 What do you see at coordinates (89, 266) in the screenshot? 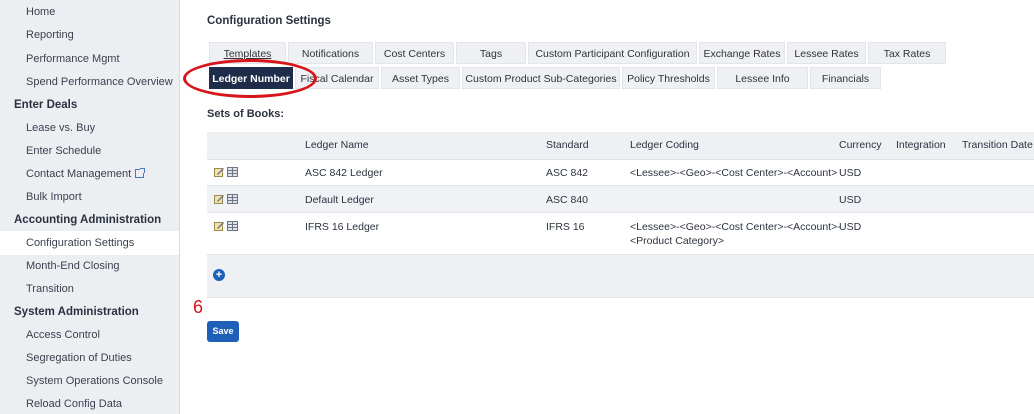
I see `sidebar-item-month-end-closing: Month-End Closing` at bounding box center [89, 266].